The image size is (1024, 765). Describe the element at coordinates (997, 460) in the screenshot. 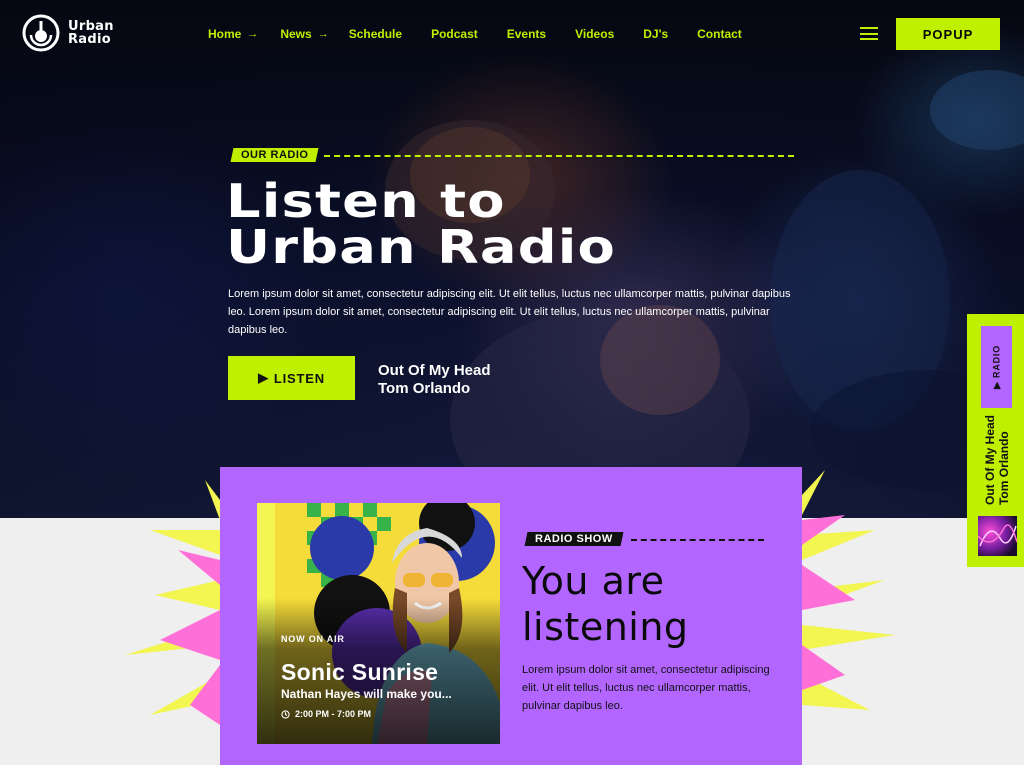

I see `side-track-info: Out Of My Head Tom Orlando` at that location.